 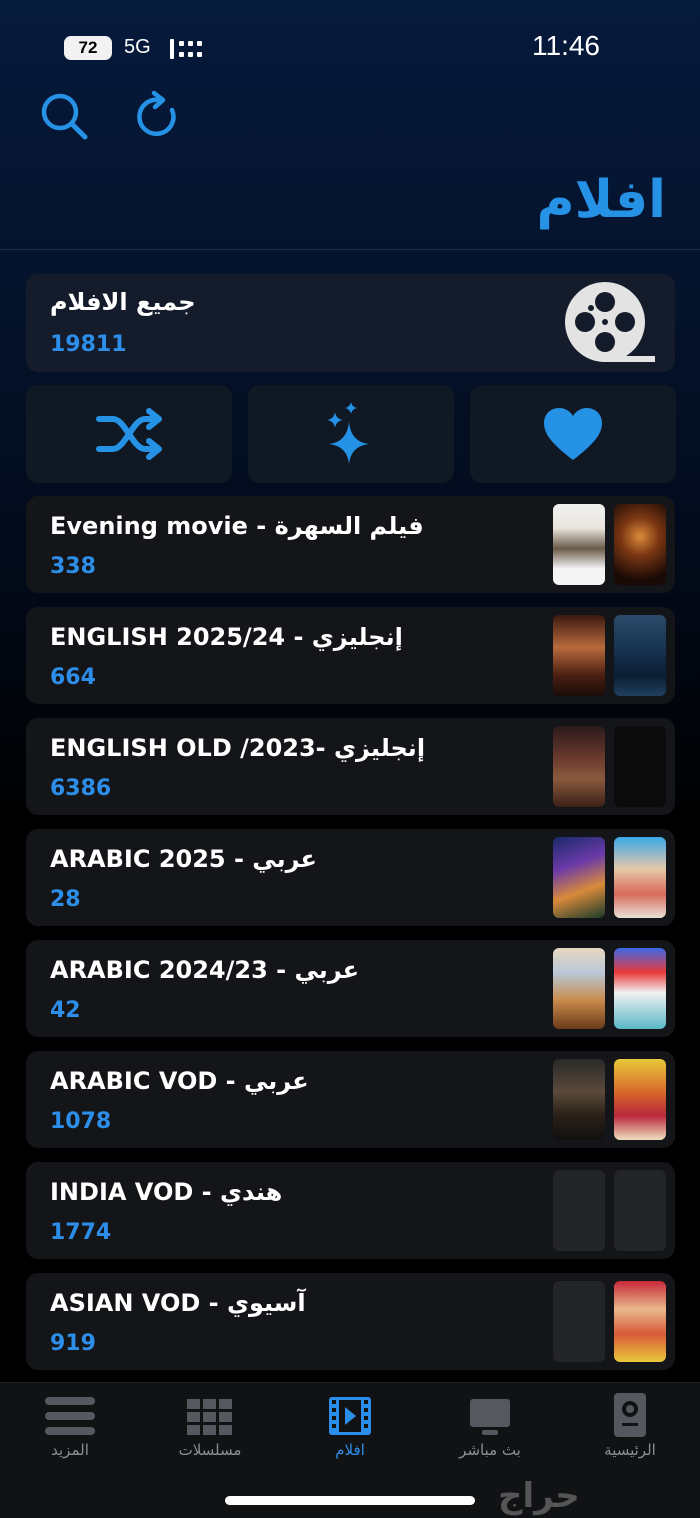 I want to click on category-title: Evening movie - فيلم السهرة, so click(x=237, y=526).